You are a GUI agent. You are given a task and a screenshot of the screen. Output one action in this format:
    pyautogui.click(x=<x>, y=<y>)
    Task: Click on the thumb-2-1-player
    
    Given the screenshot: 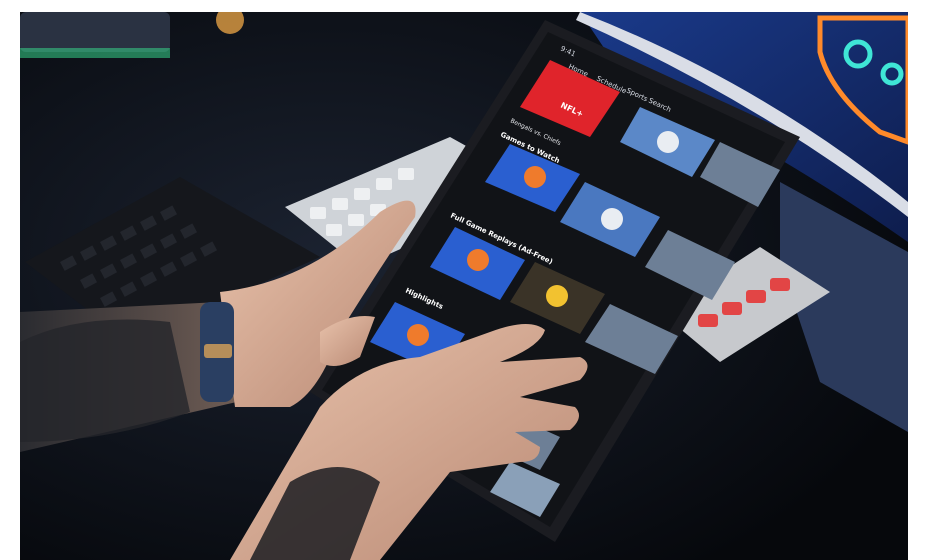 What is the action you would take?
    pyautogui.click(x=478, y=260)
    